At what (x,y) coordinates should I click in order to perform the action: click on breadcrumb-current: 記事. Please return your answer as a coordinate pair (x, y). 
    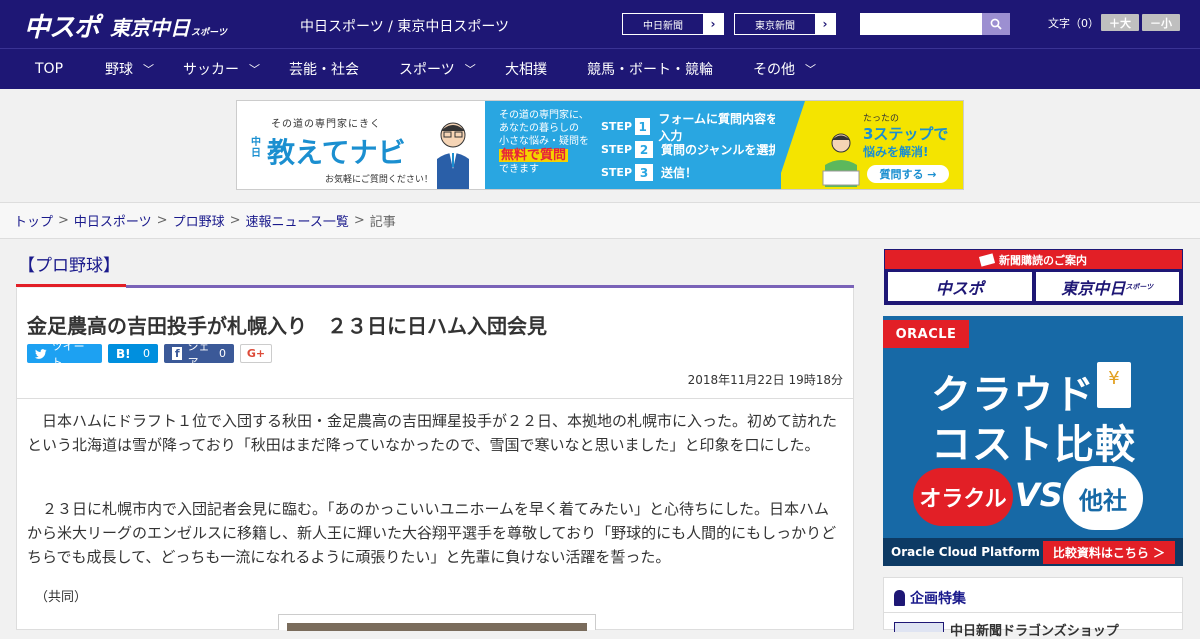
    Looking at the image, I should click on (382, 222).